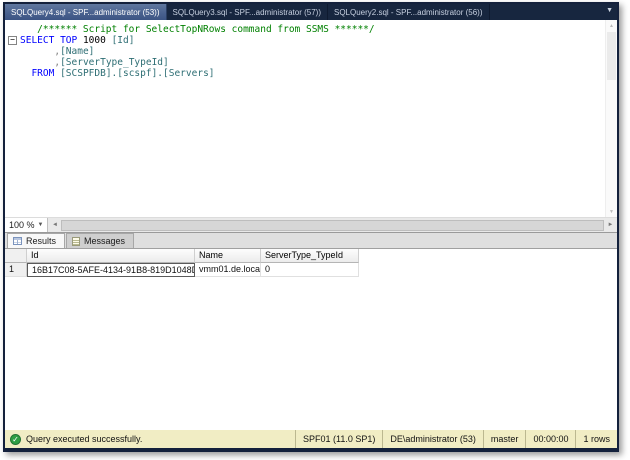 The image size is (630, 460). Describe the element at coordinates (15, 439) in the screenshot. I see `success-check-icon: ✓` at that location.